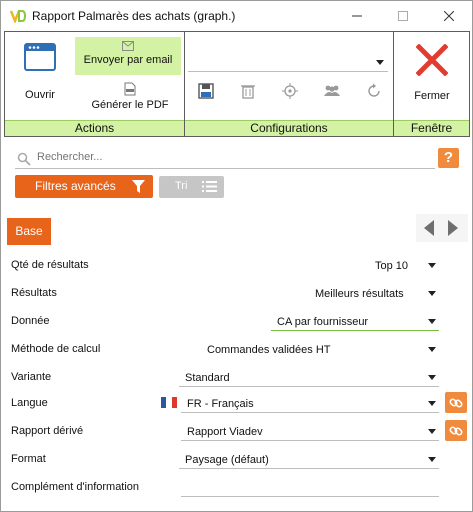 Image resolution: width=473 pixels, height=512 pixels. Describe the element at coordinates (288, 63) in the screenshot. I see `configuration-select` at that location.